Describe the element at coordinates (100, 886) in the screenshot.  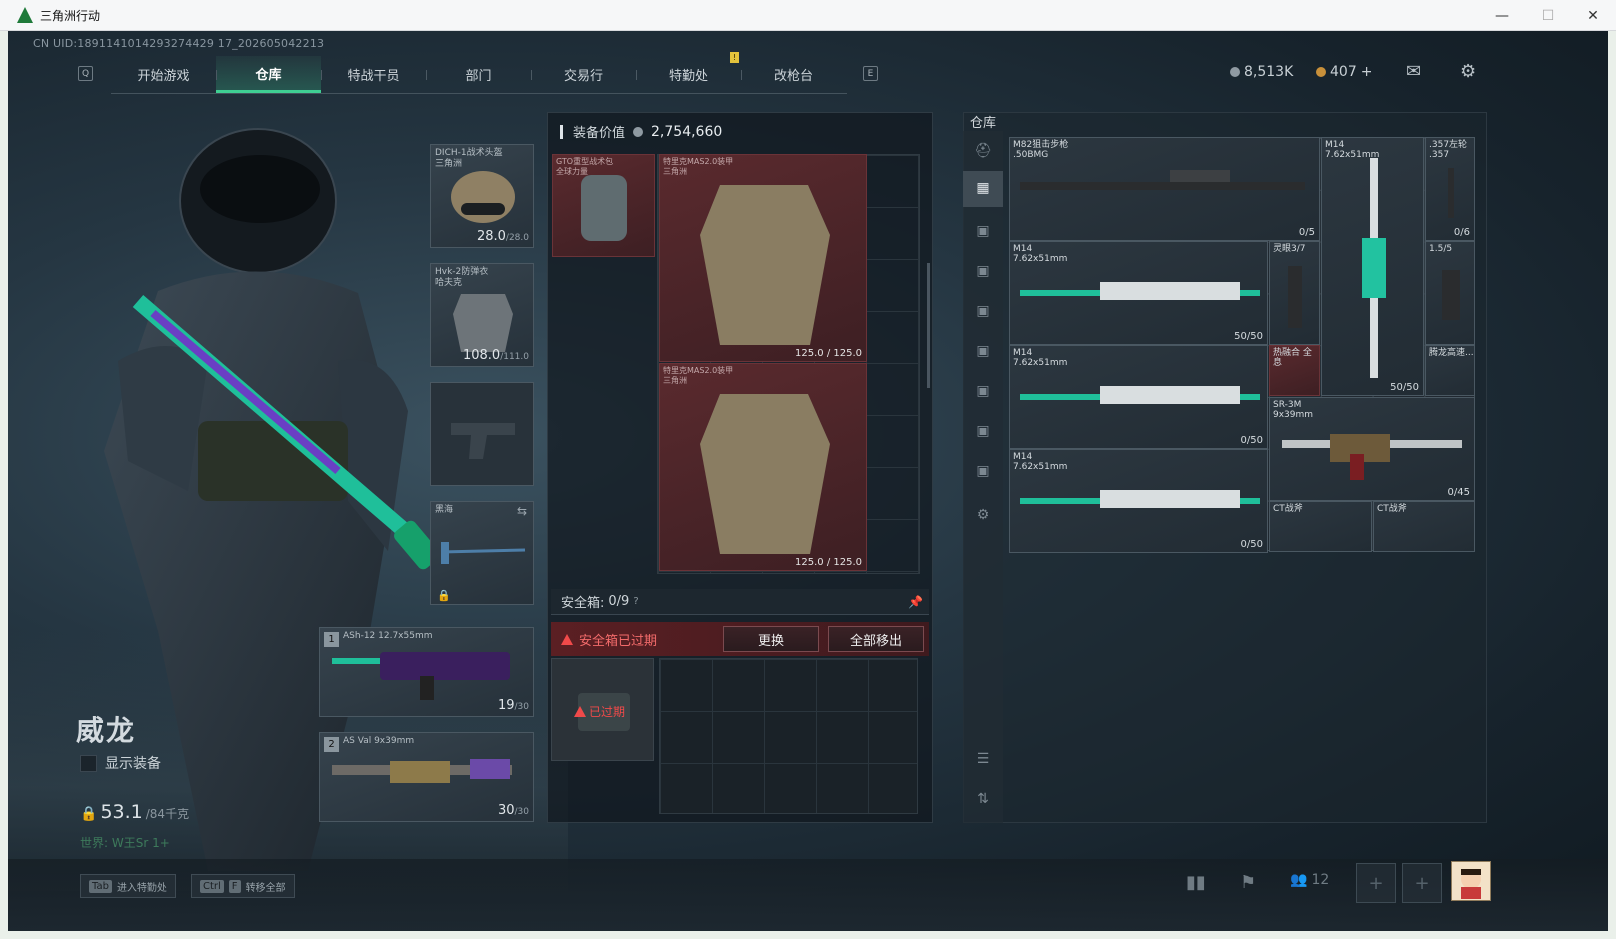
I see `tab-key: Tab` at that location.